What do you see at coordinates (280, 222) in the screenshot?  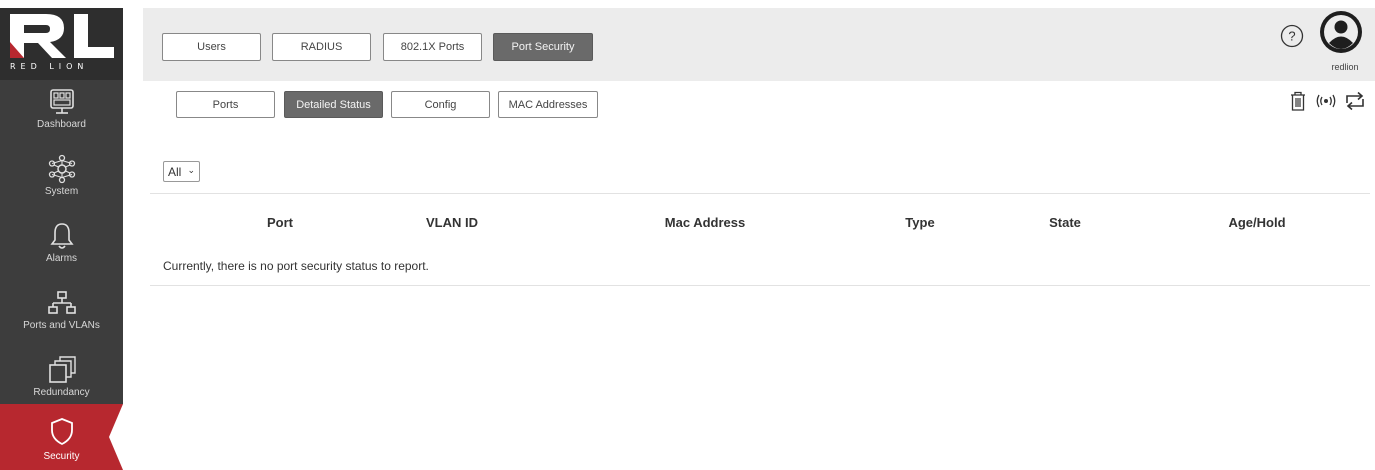 I see `column-header-port: Port` at bounding box center [280, 222].